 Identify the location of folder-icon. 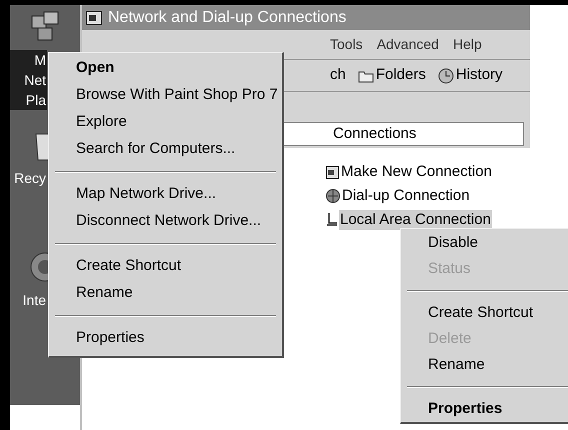
(366, 75).